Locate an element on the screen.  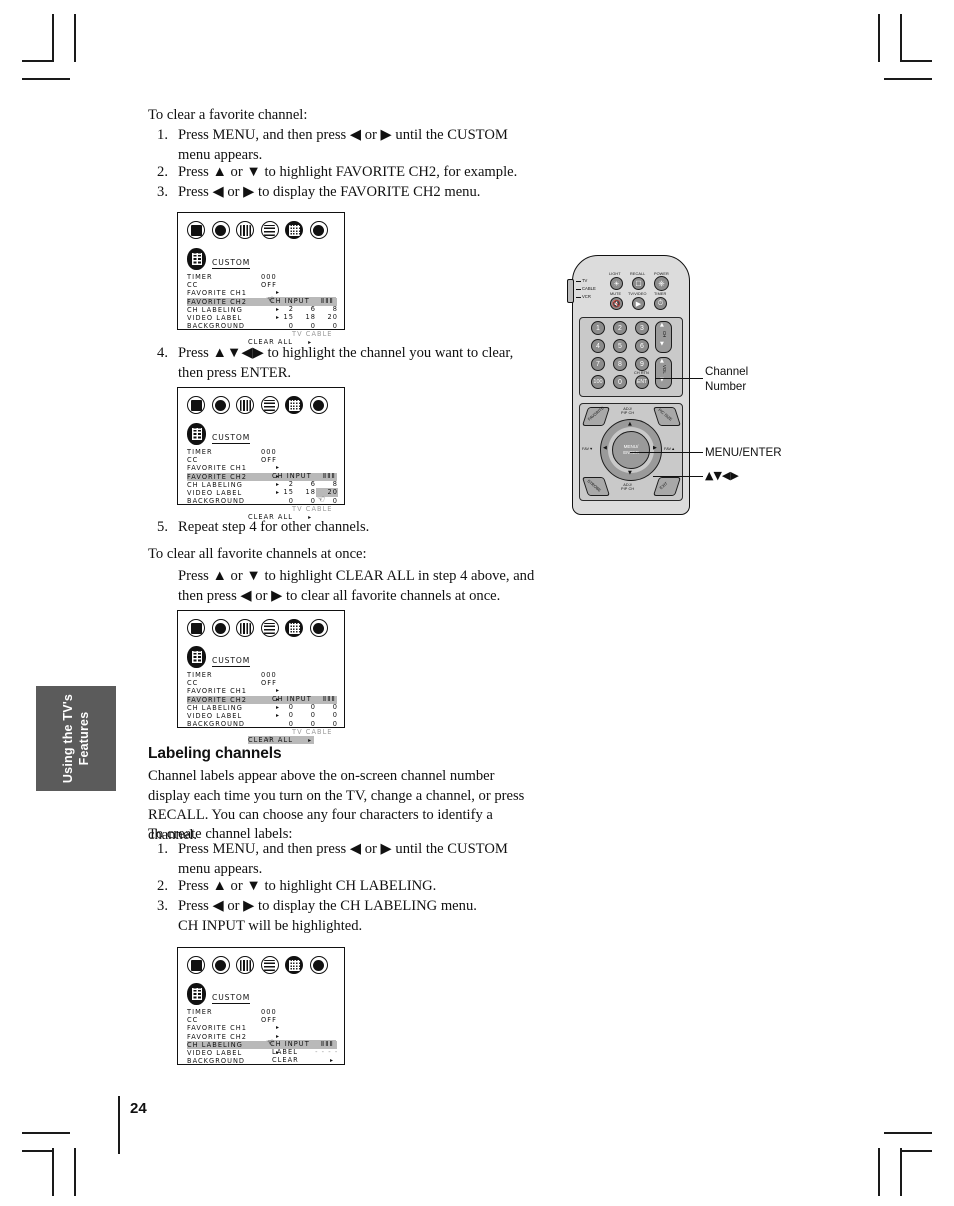
key-0: 0 is located at coordinates (620, 382).